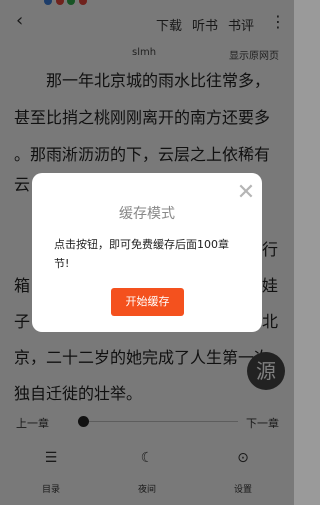 This screenshot has height=505, width=320. What do you see at coordinates (147, 302) in the screenshot?
I see `start-cache-button: 开始缓存` at bounding box center [147, 302].